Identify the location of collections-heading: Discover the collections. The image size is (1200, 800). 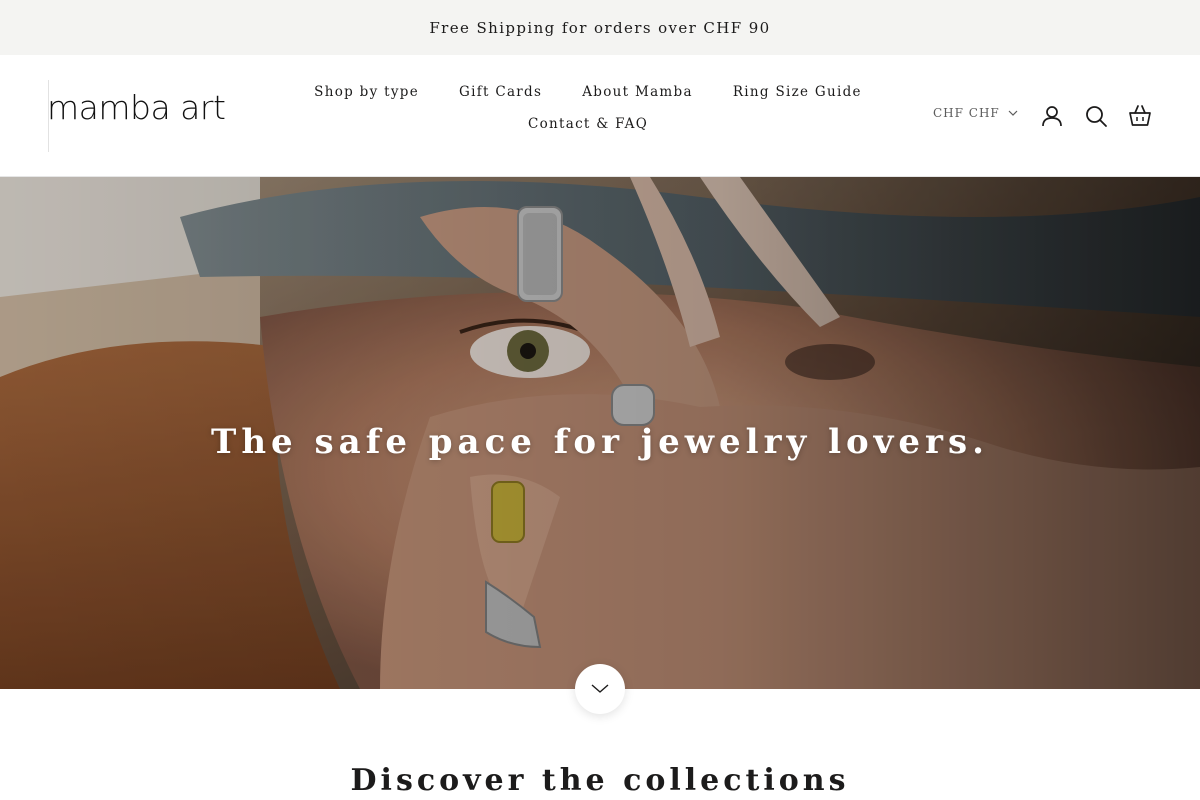
(600, 780).